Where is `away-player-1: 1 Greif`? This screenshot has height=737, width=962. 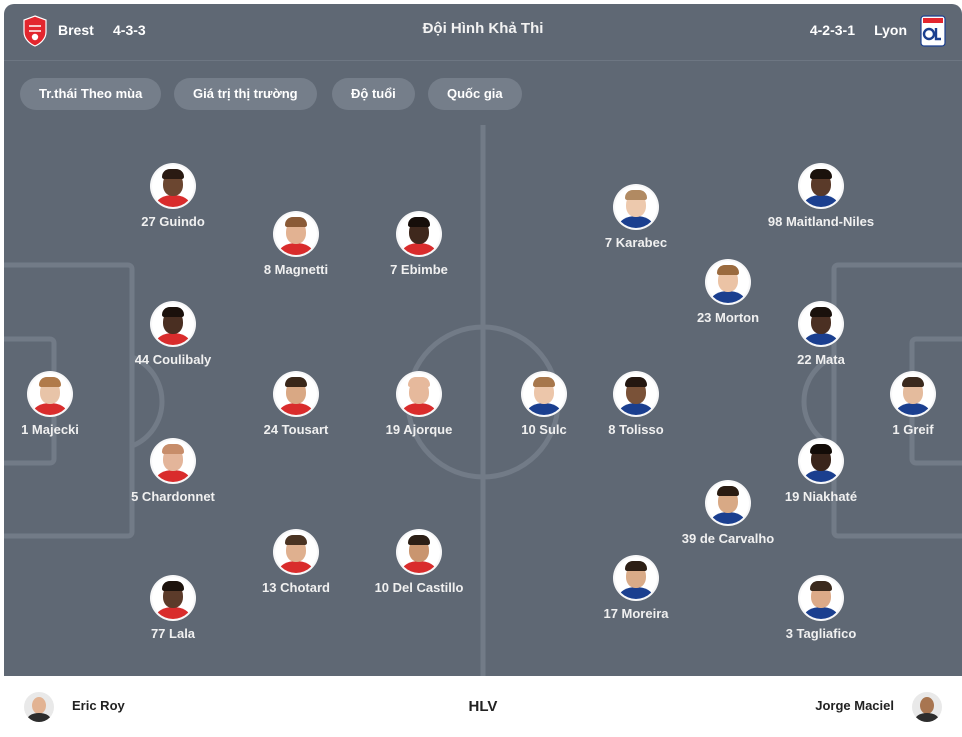 away-player-1: 1 Greif is located at coordinates (905, 405).